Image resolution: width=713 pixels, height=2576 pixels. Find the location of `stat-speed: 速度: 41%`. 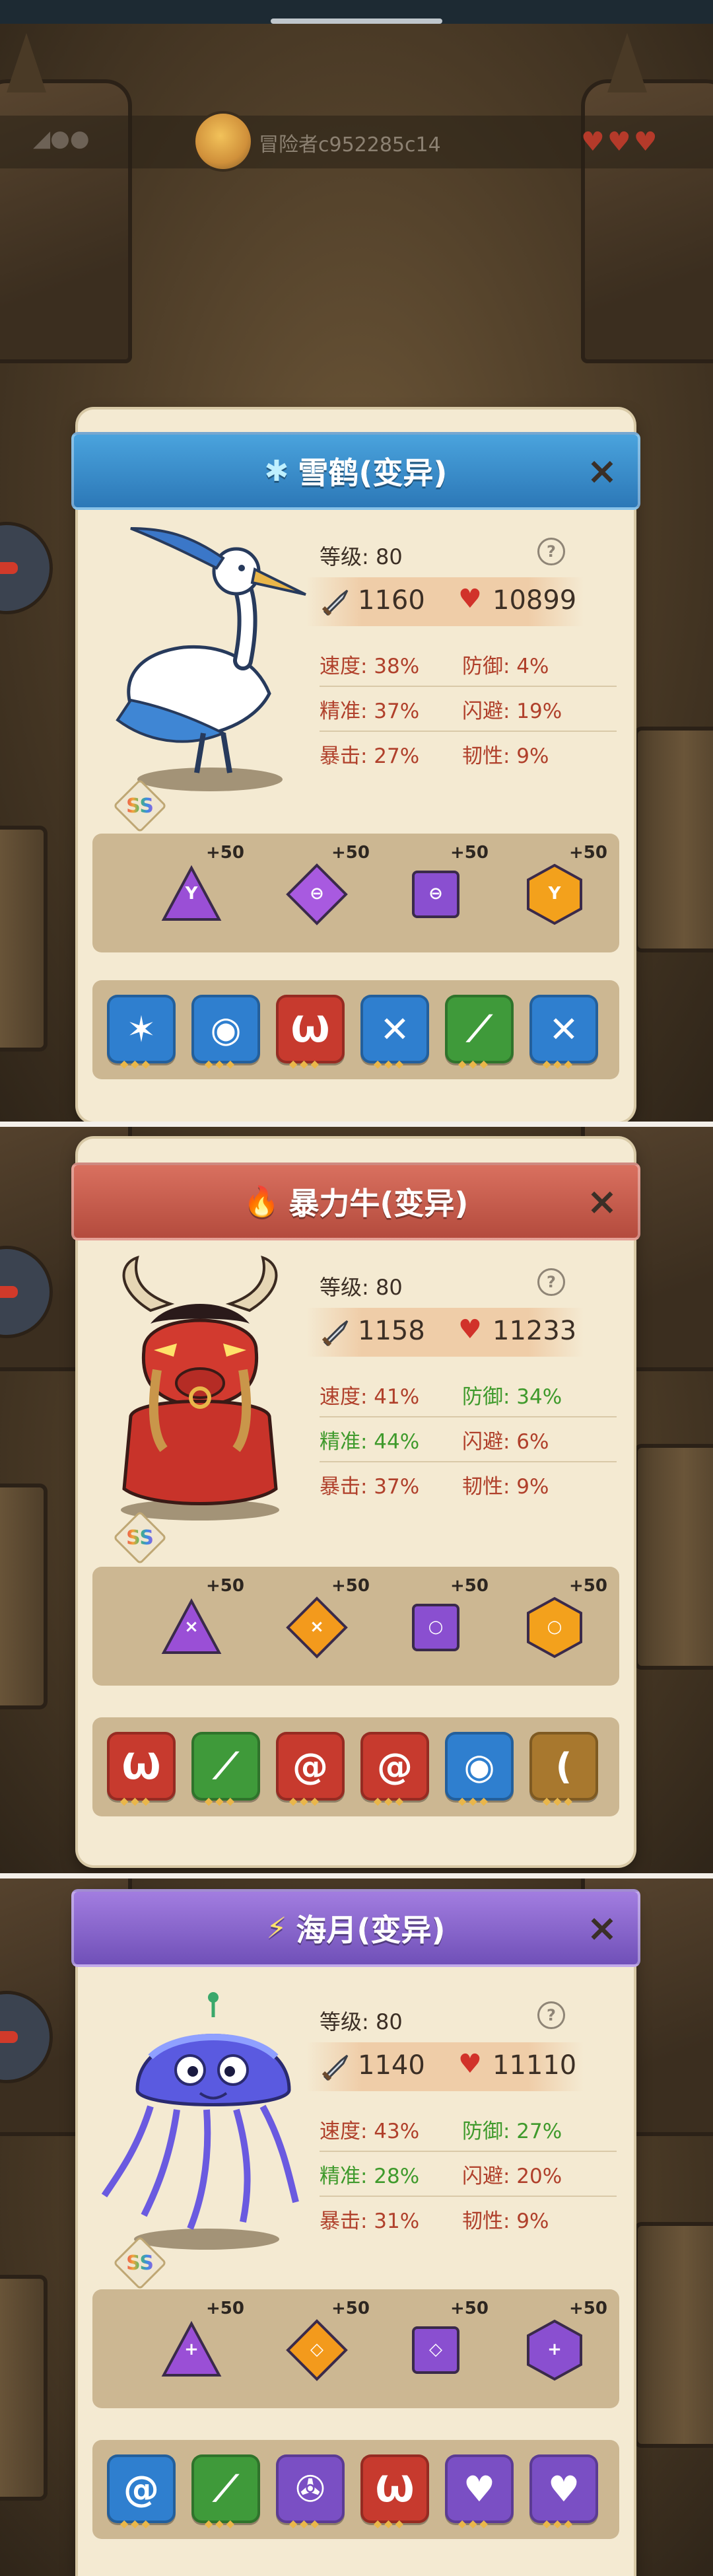

stat-speed: 速度: 41% is located at coordinates (370, 1396).